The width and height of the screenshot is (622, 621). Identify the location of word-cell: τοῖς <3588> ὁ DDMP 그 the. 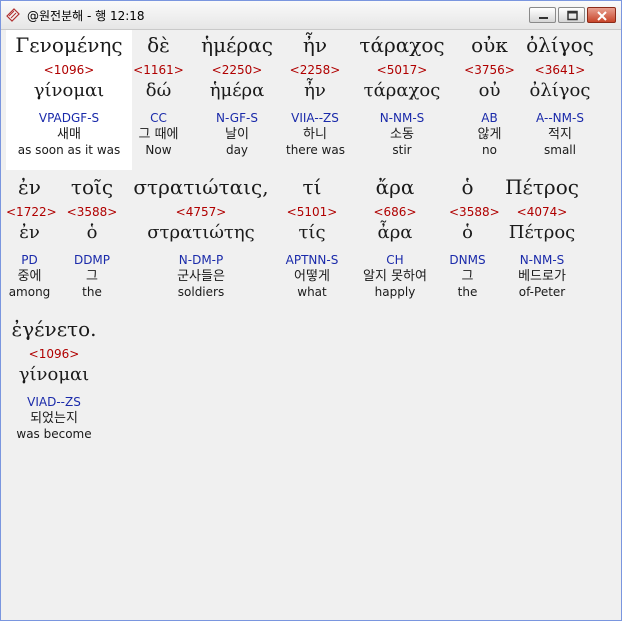
(92, 241).